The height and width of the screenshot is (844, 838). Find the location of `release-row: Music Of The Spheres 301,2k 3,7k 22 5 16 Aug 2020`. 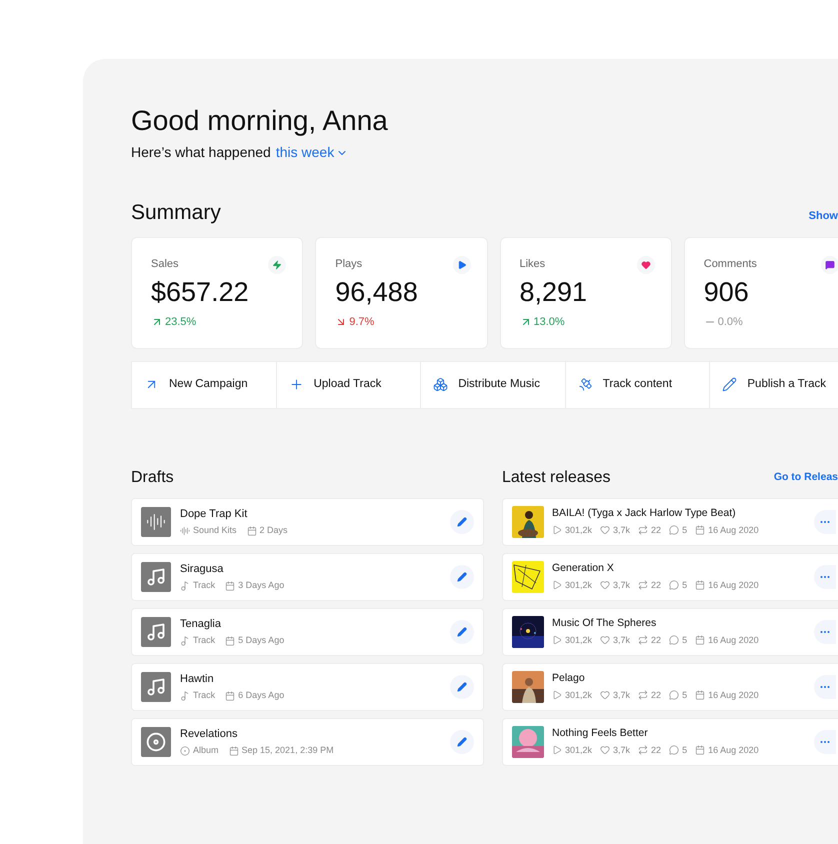

release-row: Music Of The Spheres 301,2k 3,7k 22 5 16 Aug 2020 is located at coordinates (670, 632).